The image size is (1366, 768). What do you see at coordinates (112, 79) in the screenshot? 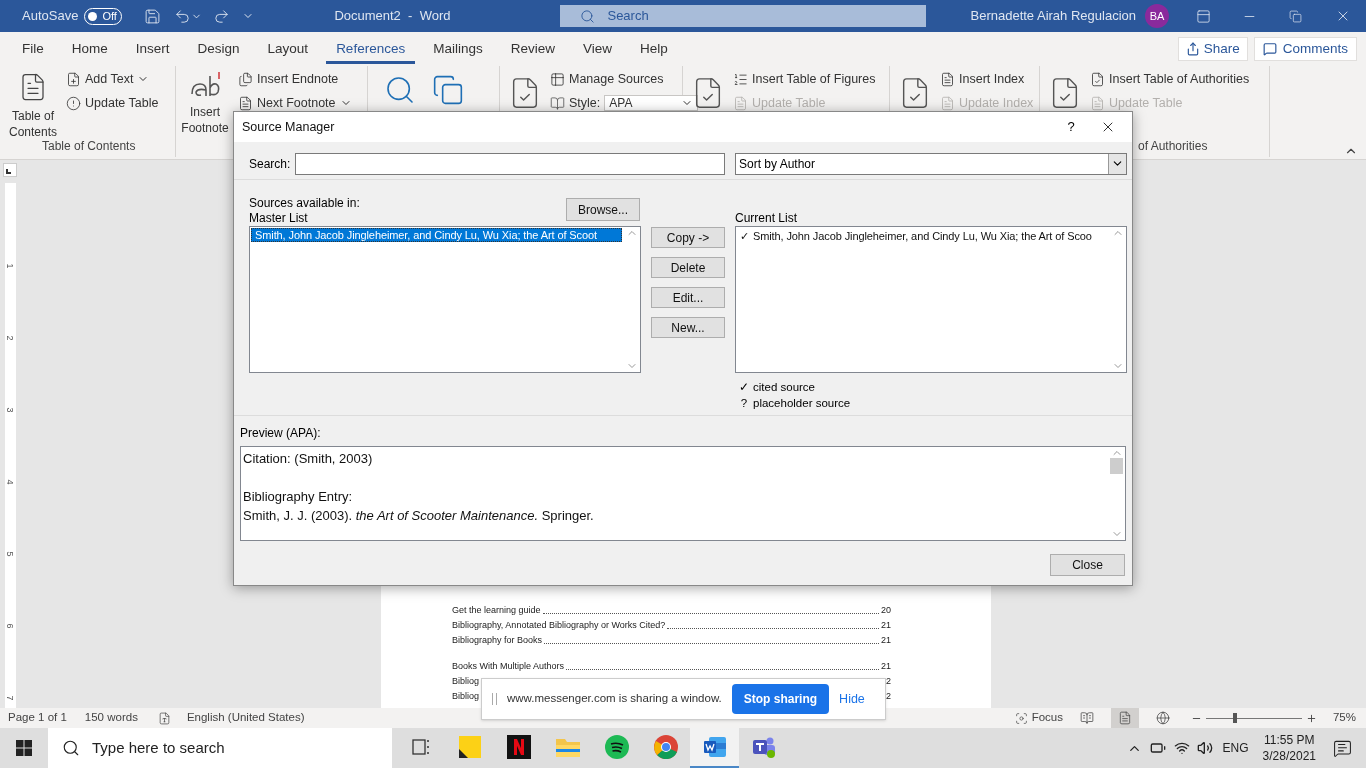
I see `ribbon-button: Add Text` at bounding box center [112, 79].